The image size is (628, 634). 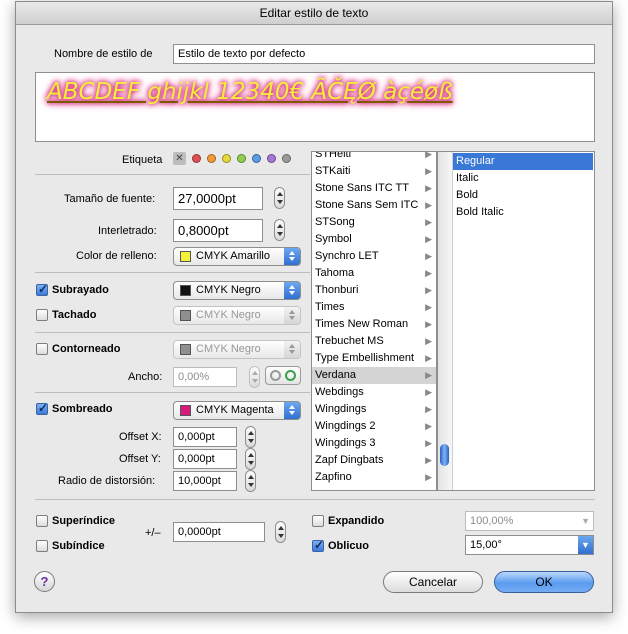 What do you see at coordinates (42, 546) in the screenshot?
I see `subscript-checkbox` at bounding box center [42, 546].